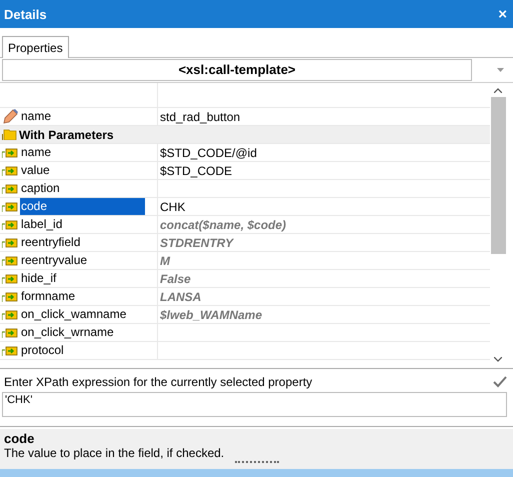 The width and height of the screenshot is (513, 477). Describe the element at coordinates (67, 332) in the screenshot. I see `property-name: on_click_wrname` at that location.